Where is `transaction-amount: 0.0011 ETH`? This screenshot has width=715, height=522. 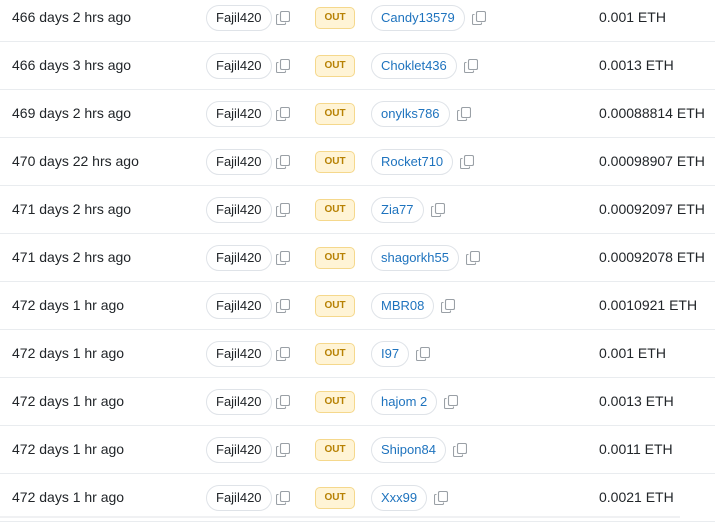 transaction-amount: 0.0011 ETH is located at coordinates (636, 449).